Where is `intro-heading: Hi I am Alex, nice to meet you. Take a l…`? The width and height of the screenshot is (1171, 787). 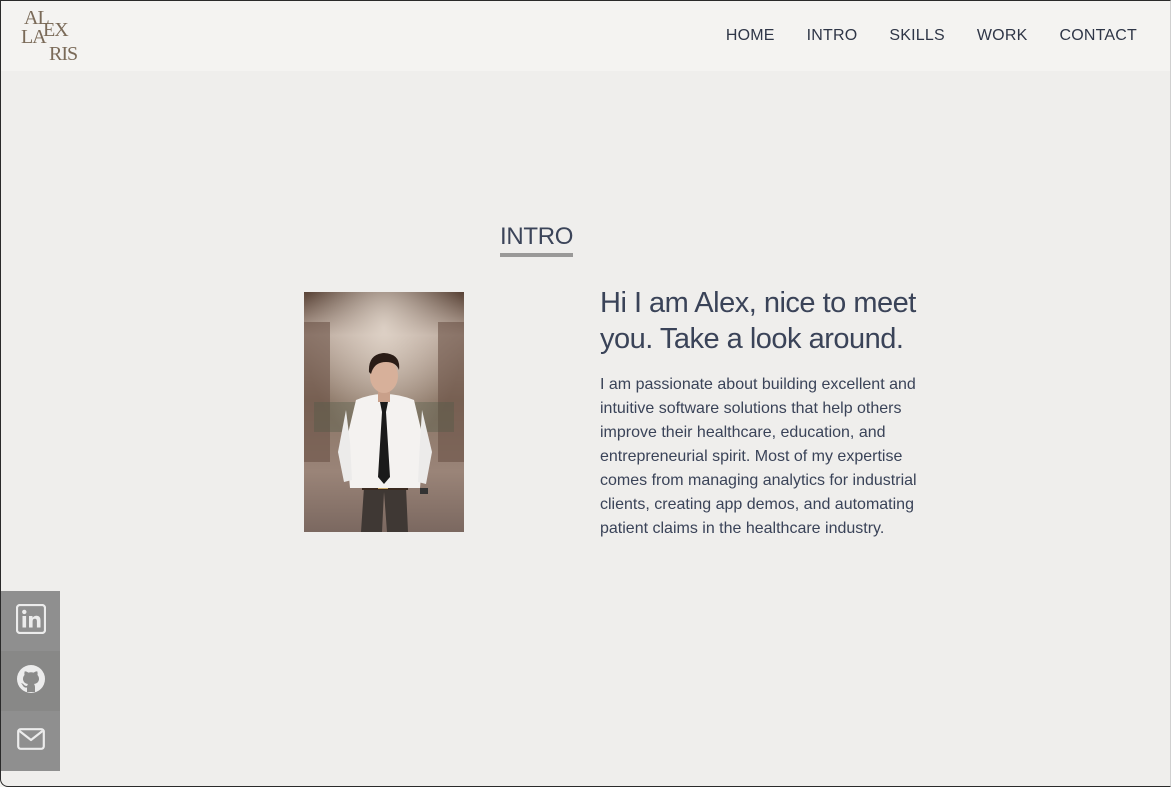
intro-heading: Hi I am Alex, nice to meet you. Take a l… is located at coordinates (758, 321).